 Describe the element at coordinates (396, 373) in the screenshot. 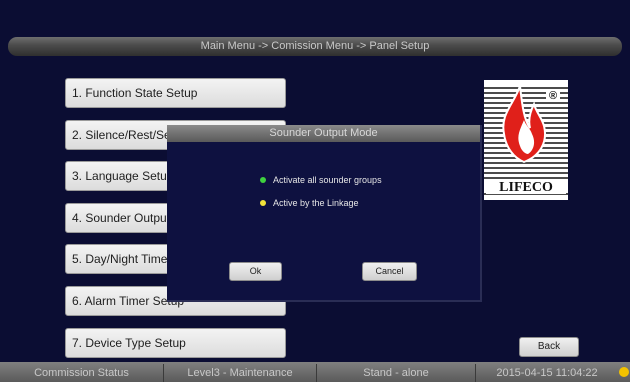

I see `network-mode: Stand - alone` at that location.